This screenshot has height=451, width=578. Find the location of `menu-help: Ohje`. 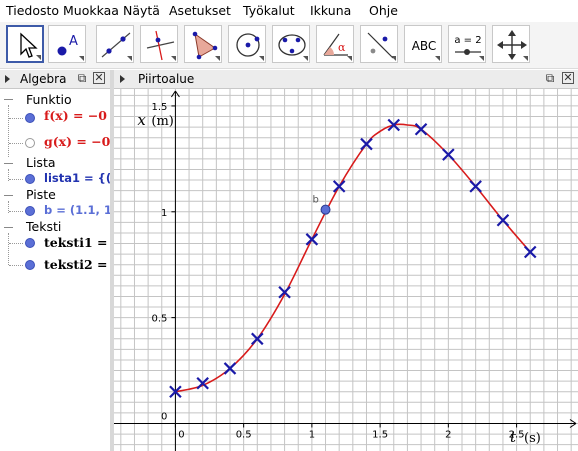

menu-help: Ohje is located at coordinates (383, 10).